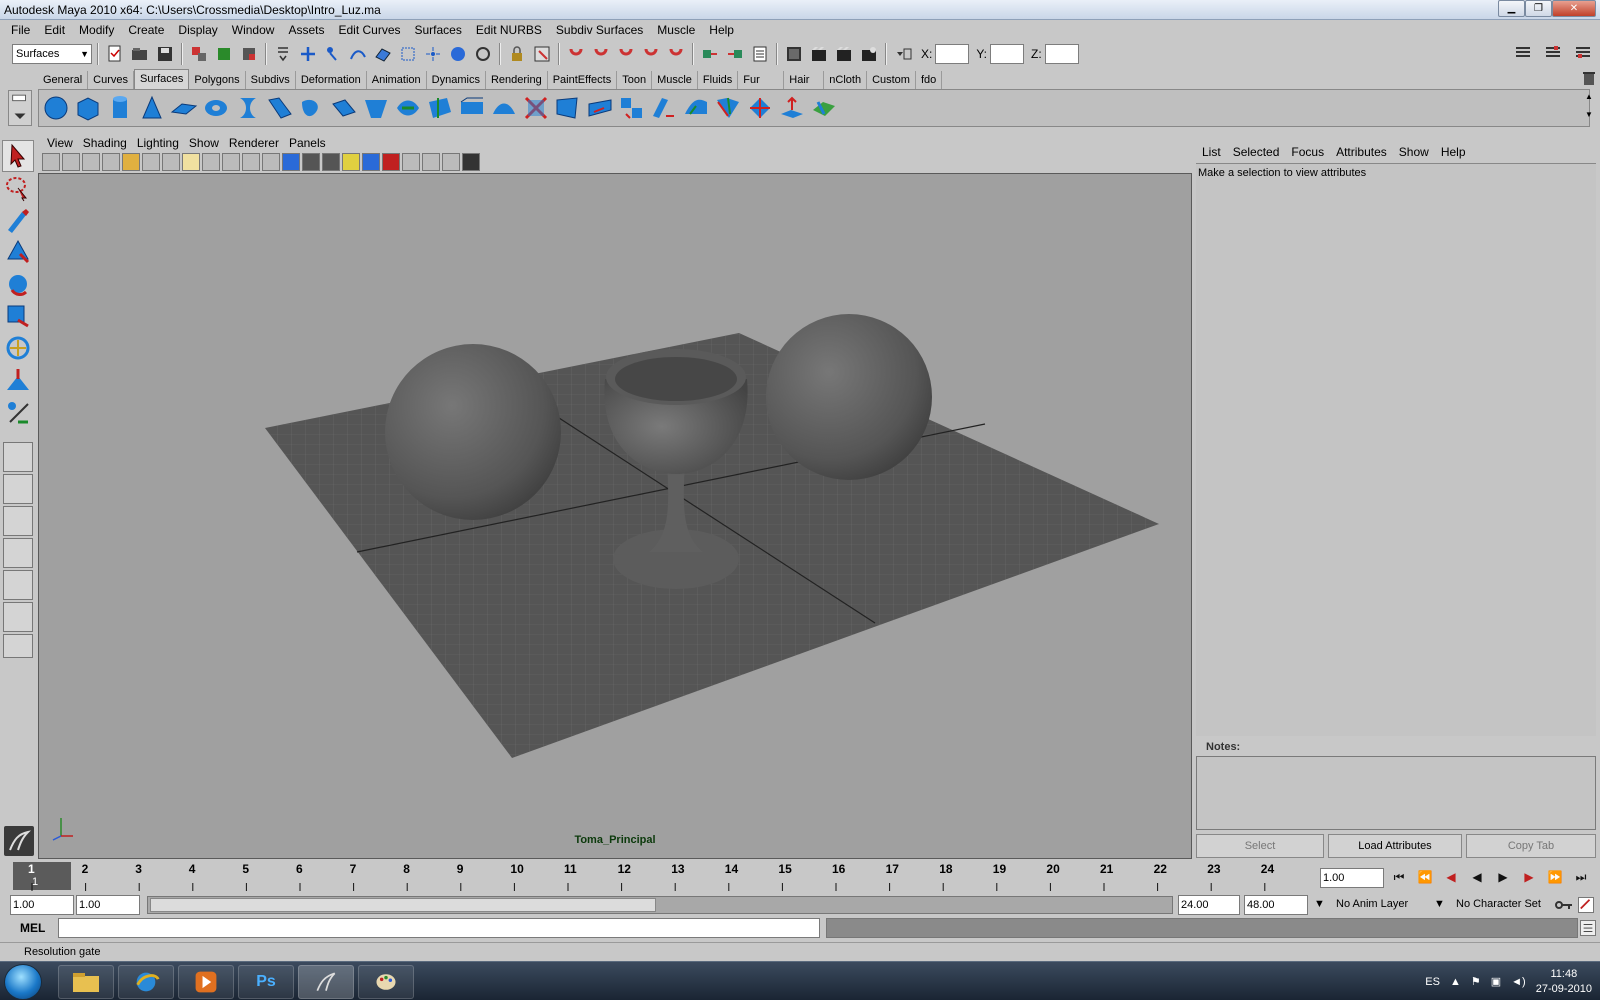  Describe the element at coordinates (1581, 877) in the screenshot. I see `go-to-end-icon: ⏭` at that location.